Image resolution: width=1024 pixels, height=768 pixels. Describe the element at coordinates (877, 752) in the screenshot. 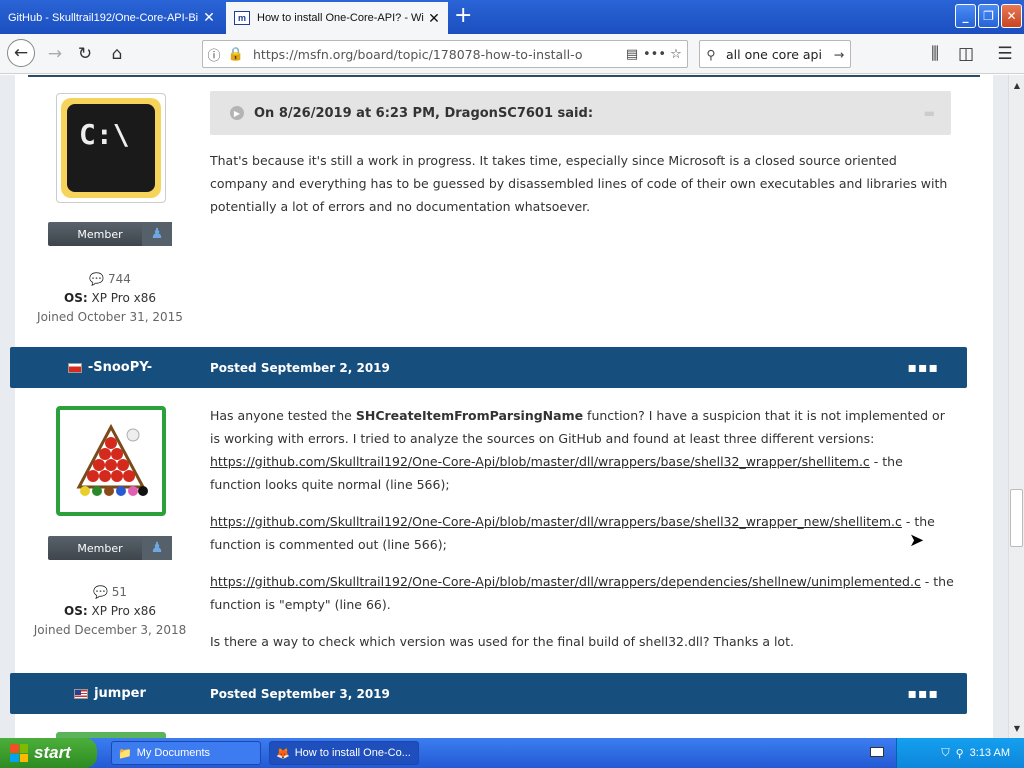

I see `keyboard-icon` at that location.